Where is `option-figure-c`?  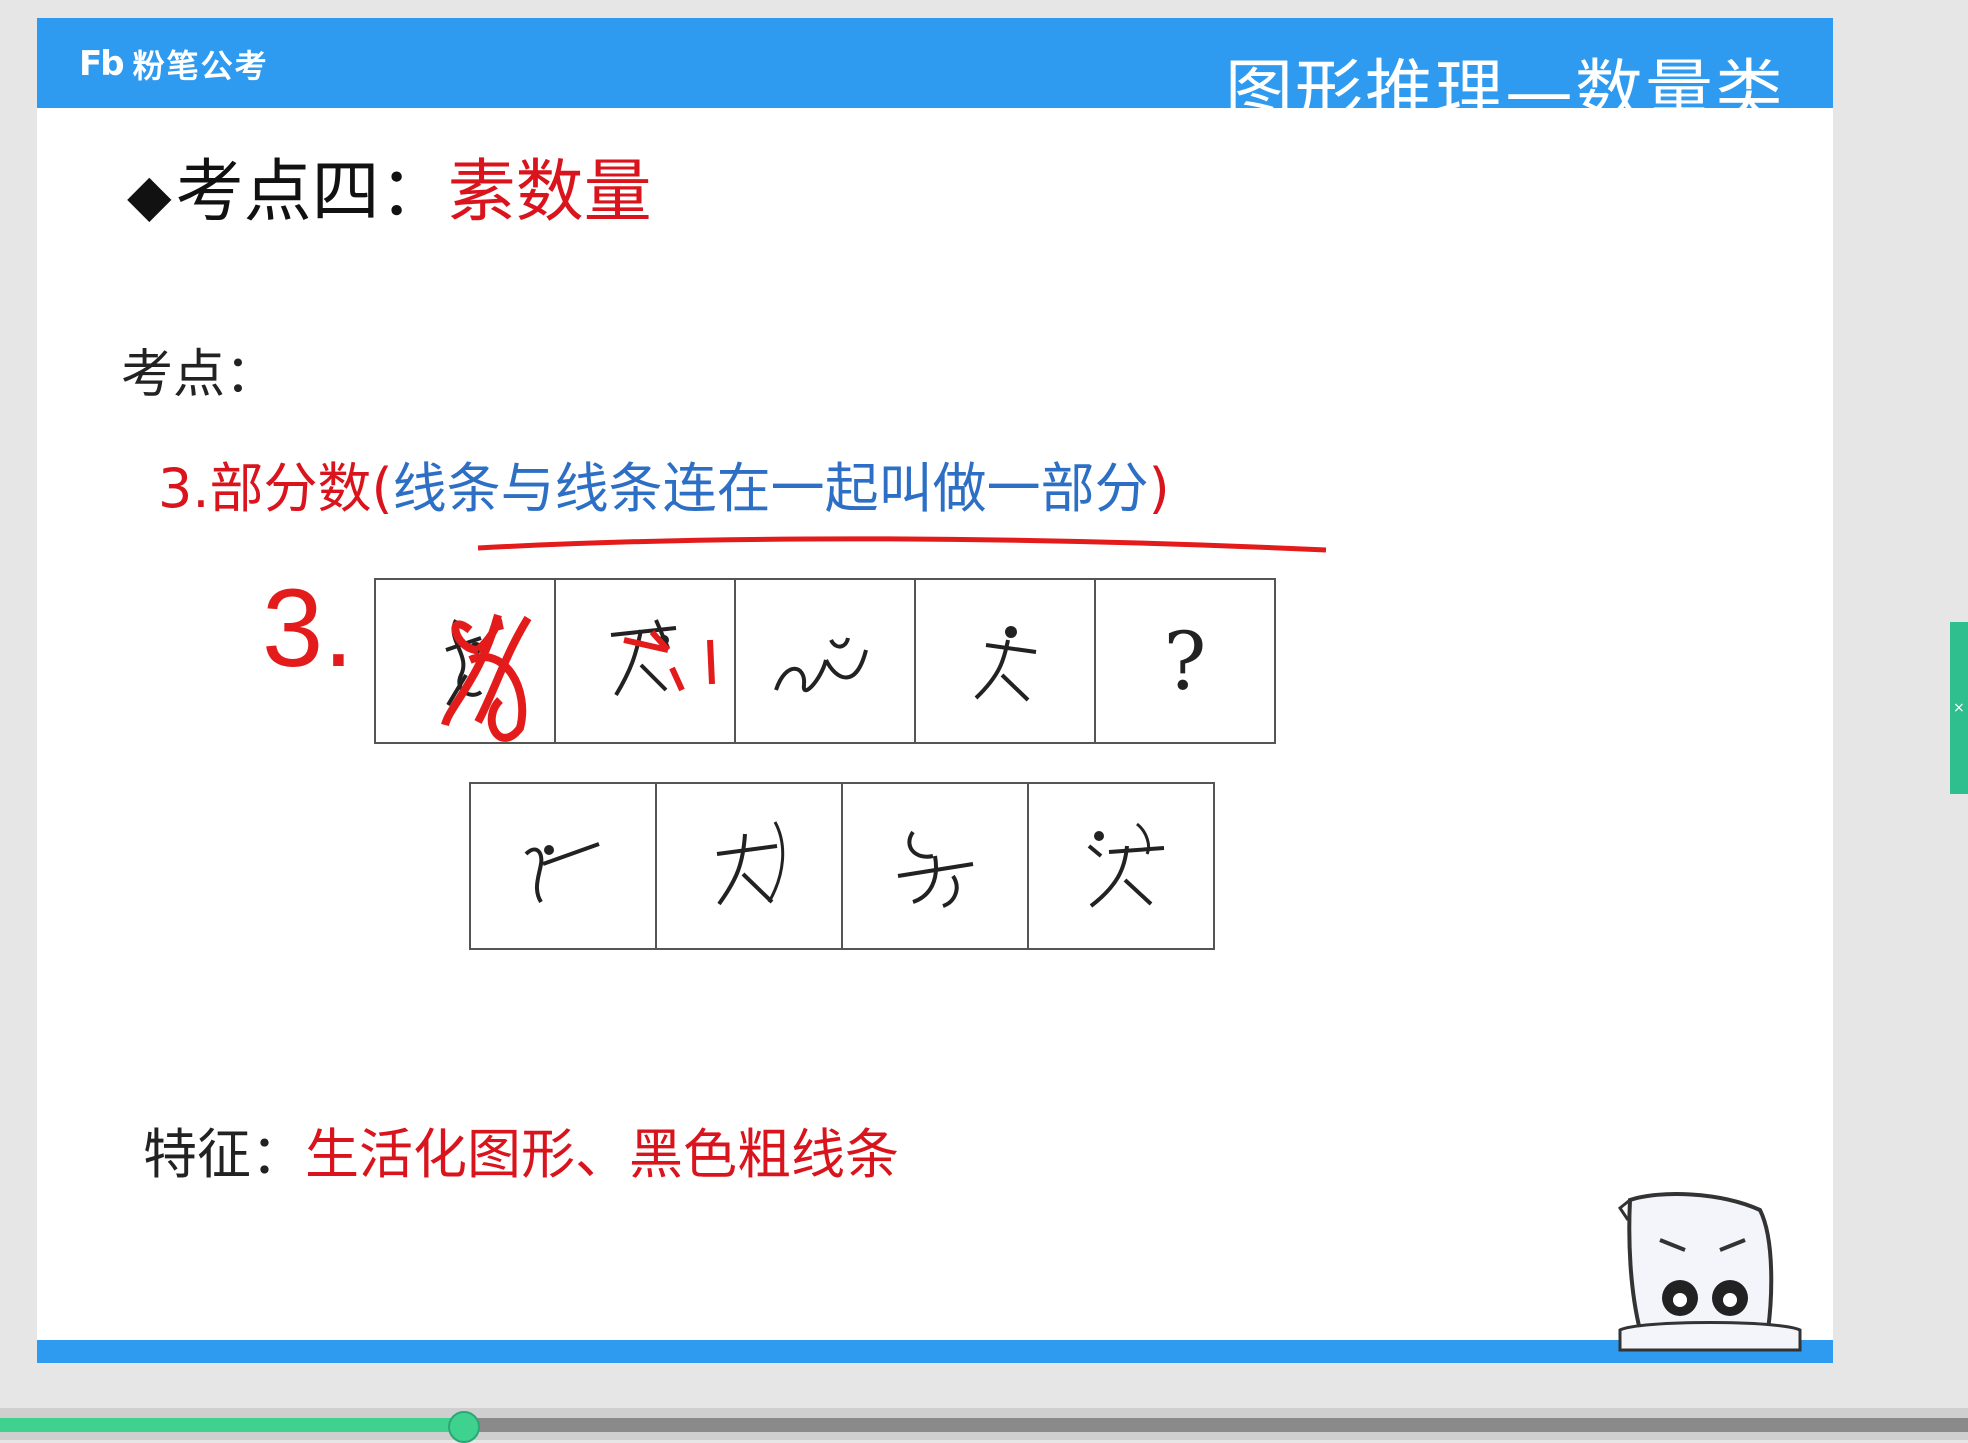 option-figure-c is located at coordinates (934, 866).